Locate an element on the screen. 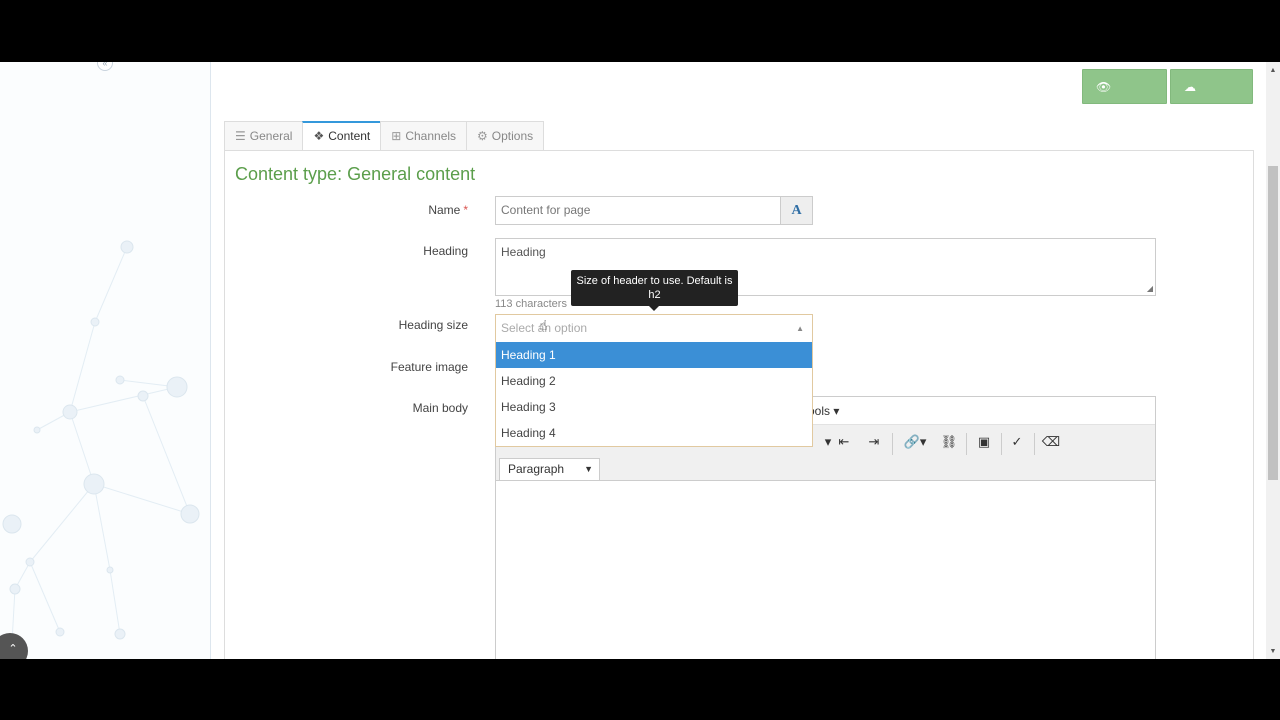 The width and height of the screenshot is (1280, 720). tab-options: ⚙ Options is located at coordinates (505, 136).